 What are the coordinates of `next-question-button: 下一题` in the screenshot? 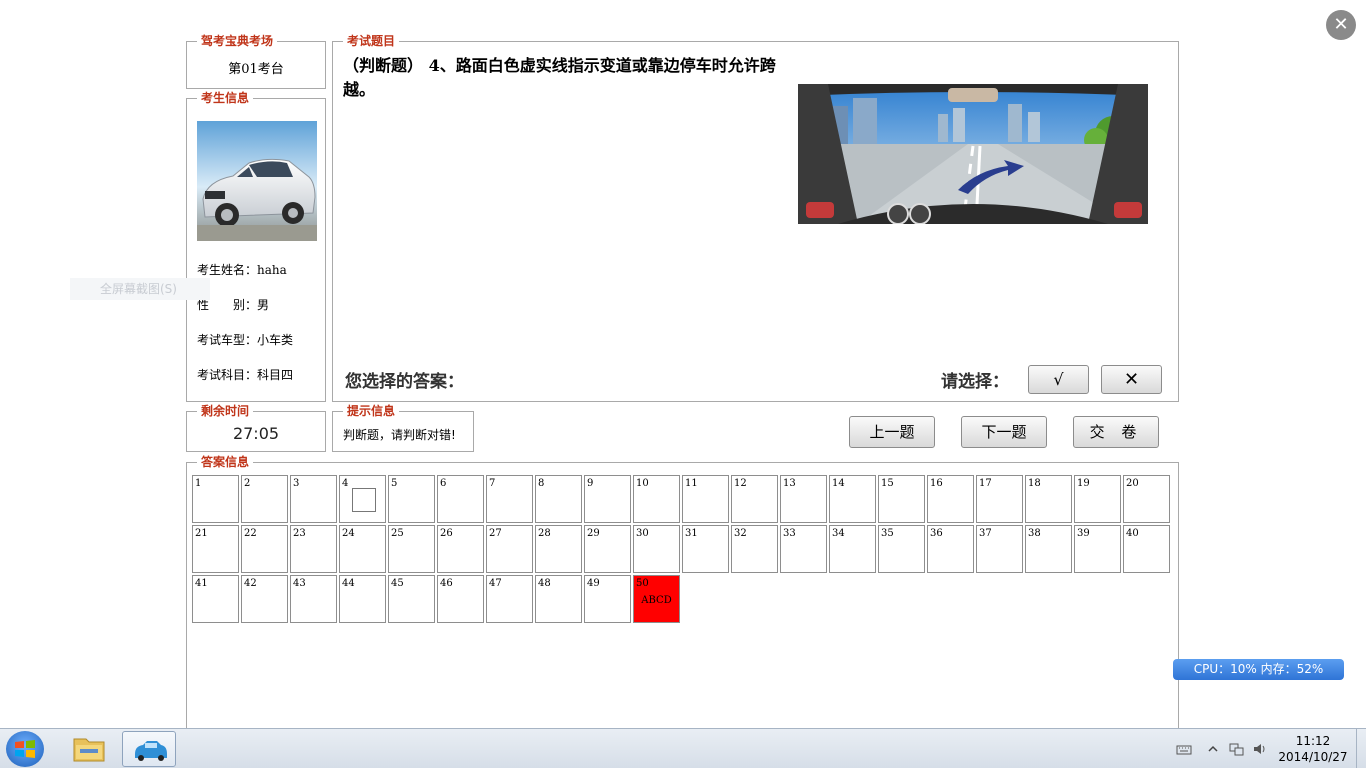 It's located at (1004, 432).